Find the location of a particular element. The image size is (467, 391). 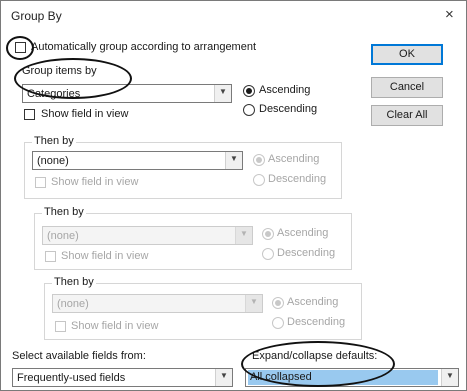

ok-button: OK is located at coordinates (407, 54).